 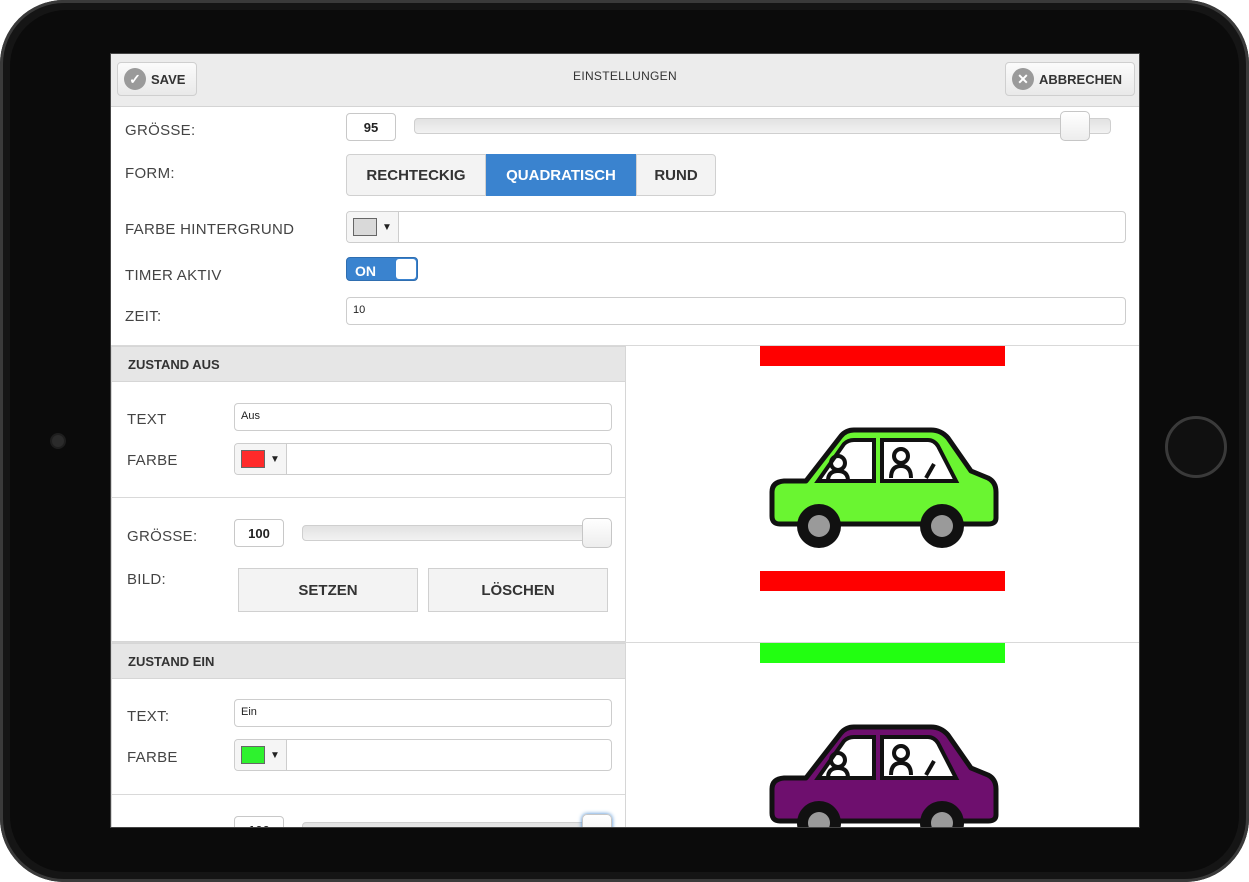 What do you see at coordinates (368, 735) in the screenshot?
I see `state-on-section: ZUSTAND EIN TEXT: Ein FARBE ▼ 100` at bounding box center [368, 735].